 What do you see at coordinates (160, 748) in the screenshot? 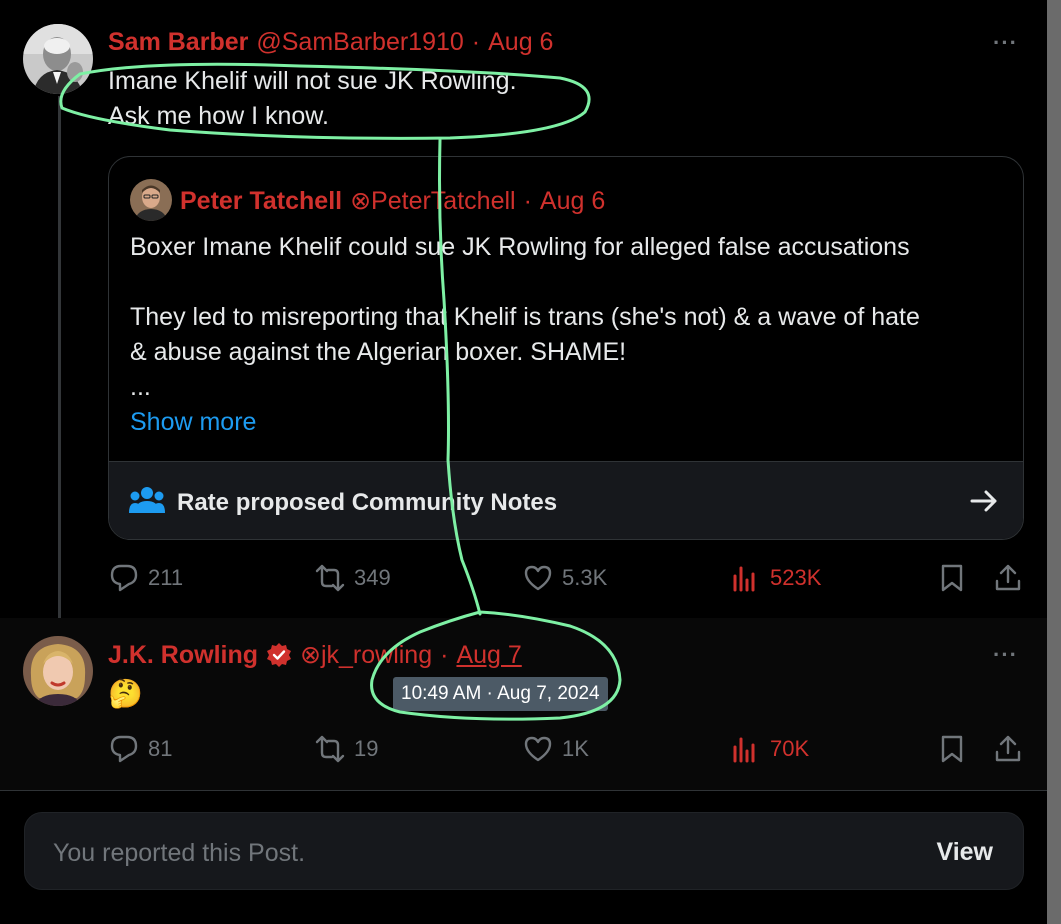
I see `tweet2-reply-count: 81` at bounding box center [160, 748].